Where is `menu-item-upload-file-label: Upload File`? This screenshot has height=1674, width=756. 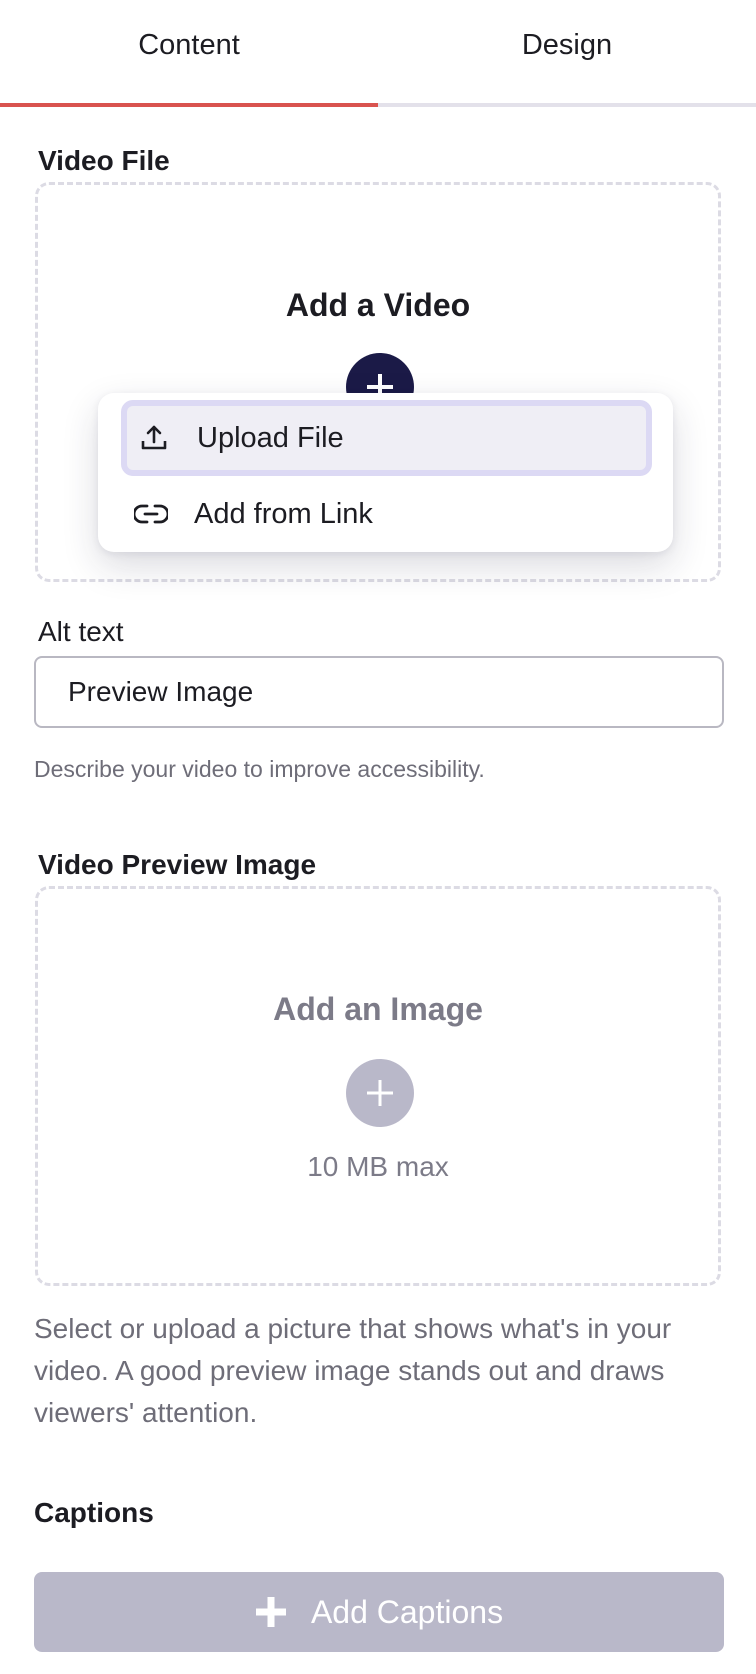 menu-item-upload-file-label: Upload File is located at coordinates (270, 437).